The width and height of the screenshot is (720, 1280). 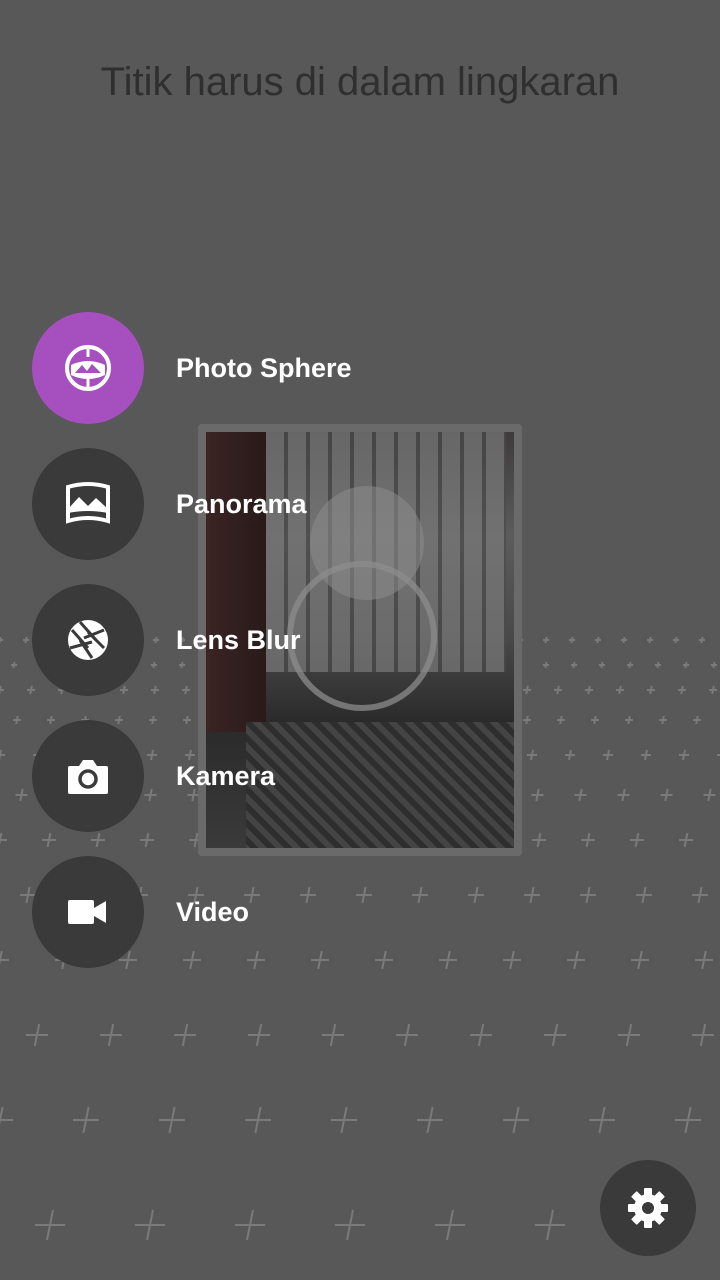 I want to click on camera-icon, so click(x=88, y=777).